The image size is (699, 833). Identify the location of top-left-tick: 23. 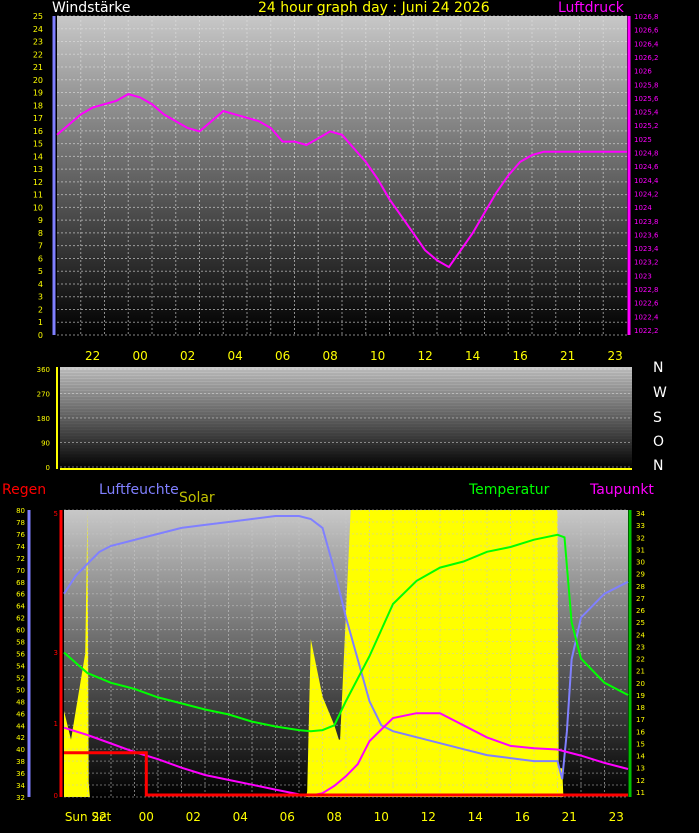
(38, 42).